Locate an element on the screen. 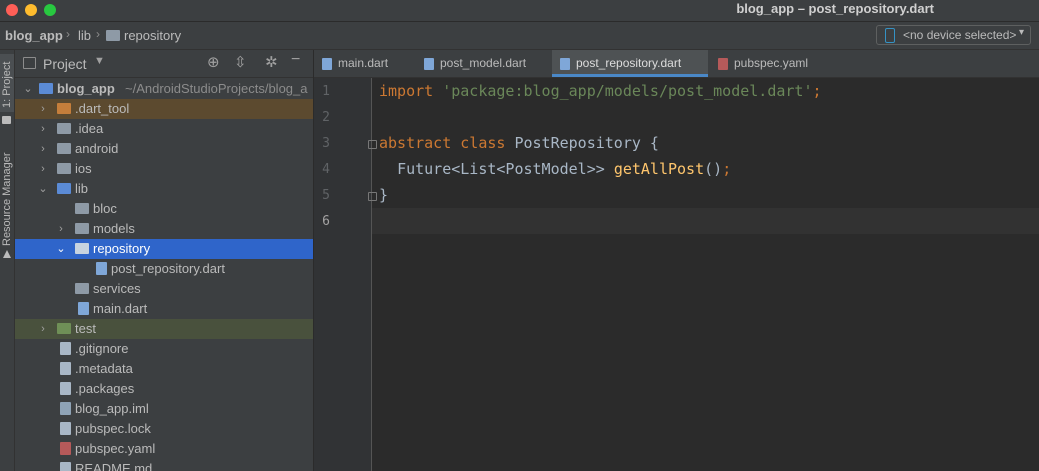 The height and width of the screenshot is (471, 1039). code-line-4: Future<List<PostModel>> getAllPost(); is located at coordinates (564, 169).